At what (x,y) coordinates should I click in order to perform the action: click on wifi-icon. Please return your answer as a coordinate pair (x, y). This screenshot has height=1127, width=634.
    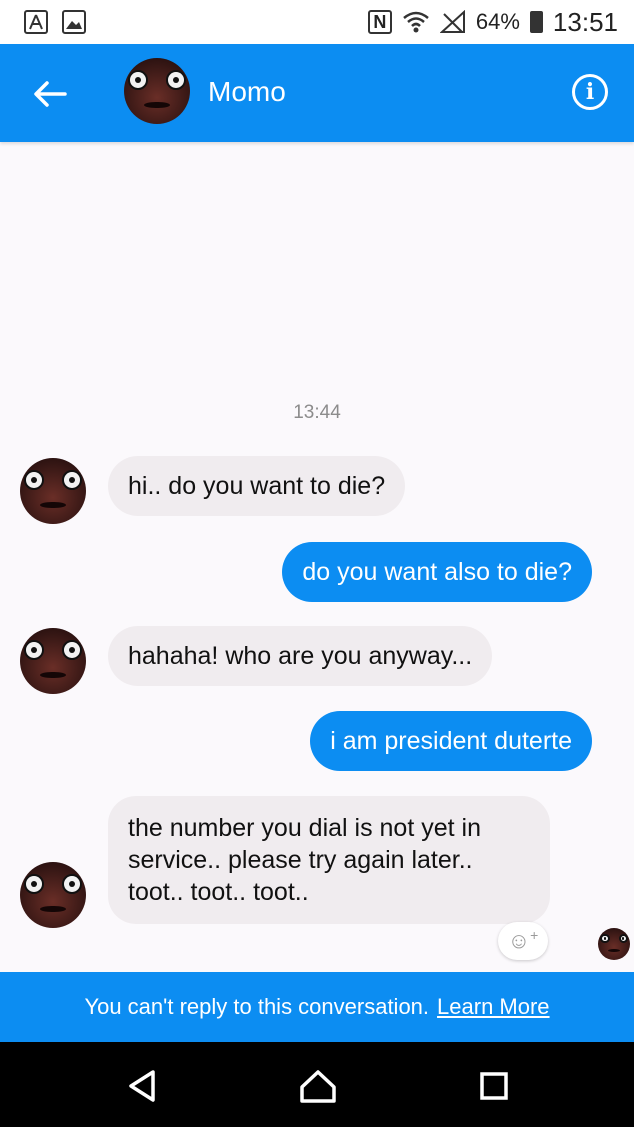
    Looking at the image, I should click on (416, 22).